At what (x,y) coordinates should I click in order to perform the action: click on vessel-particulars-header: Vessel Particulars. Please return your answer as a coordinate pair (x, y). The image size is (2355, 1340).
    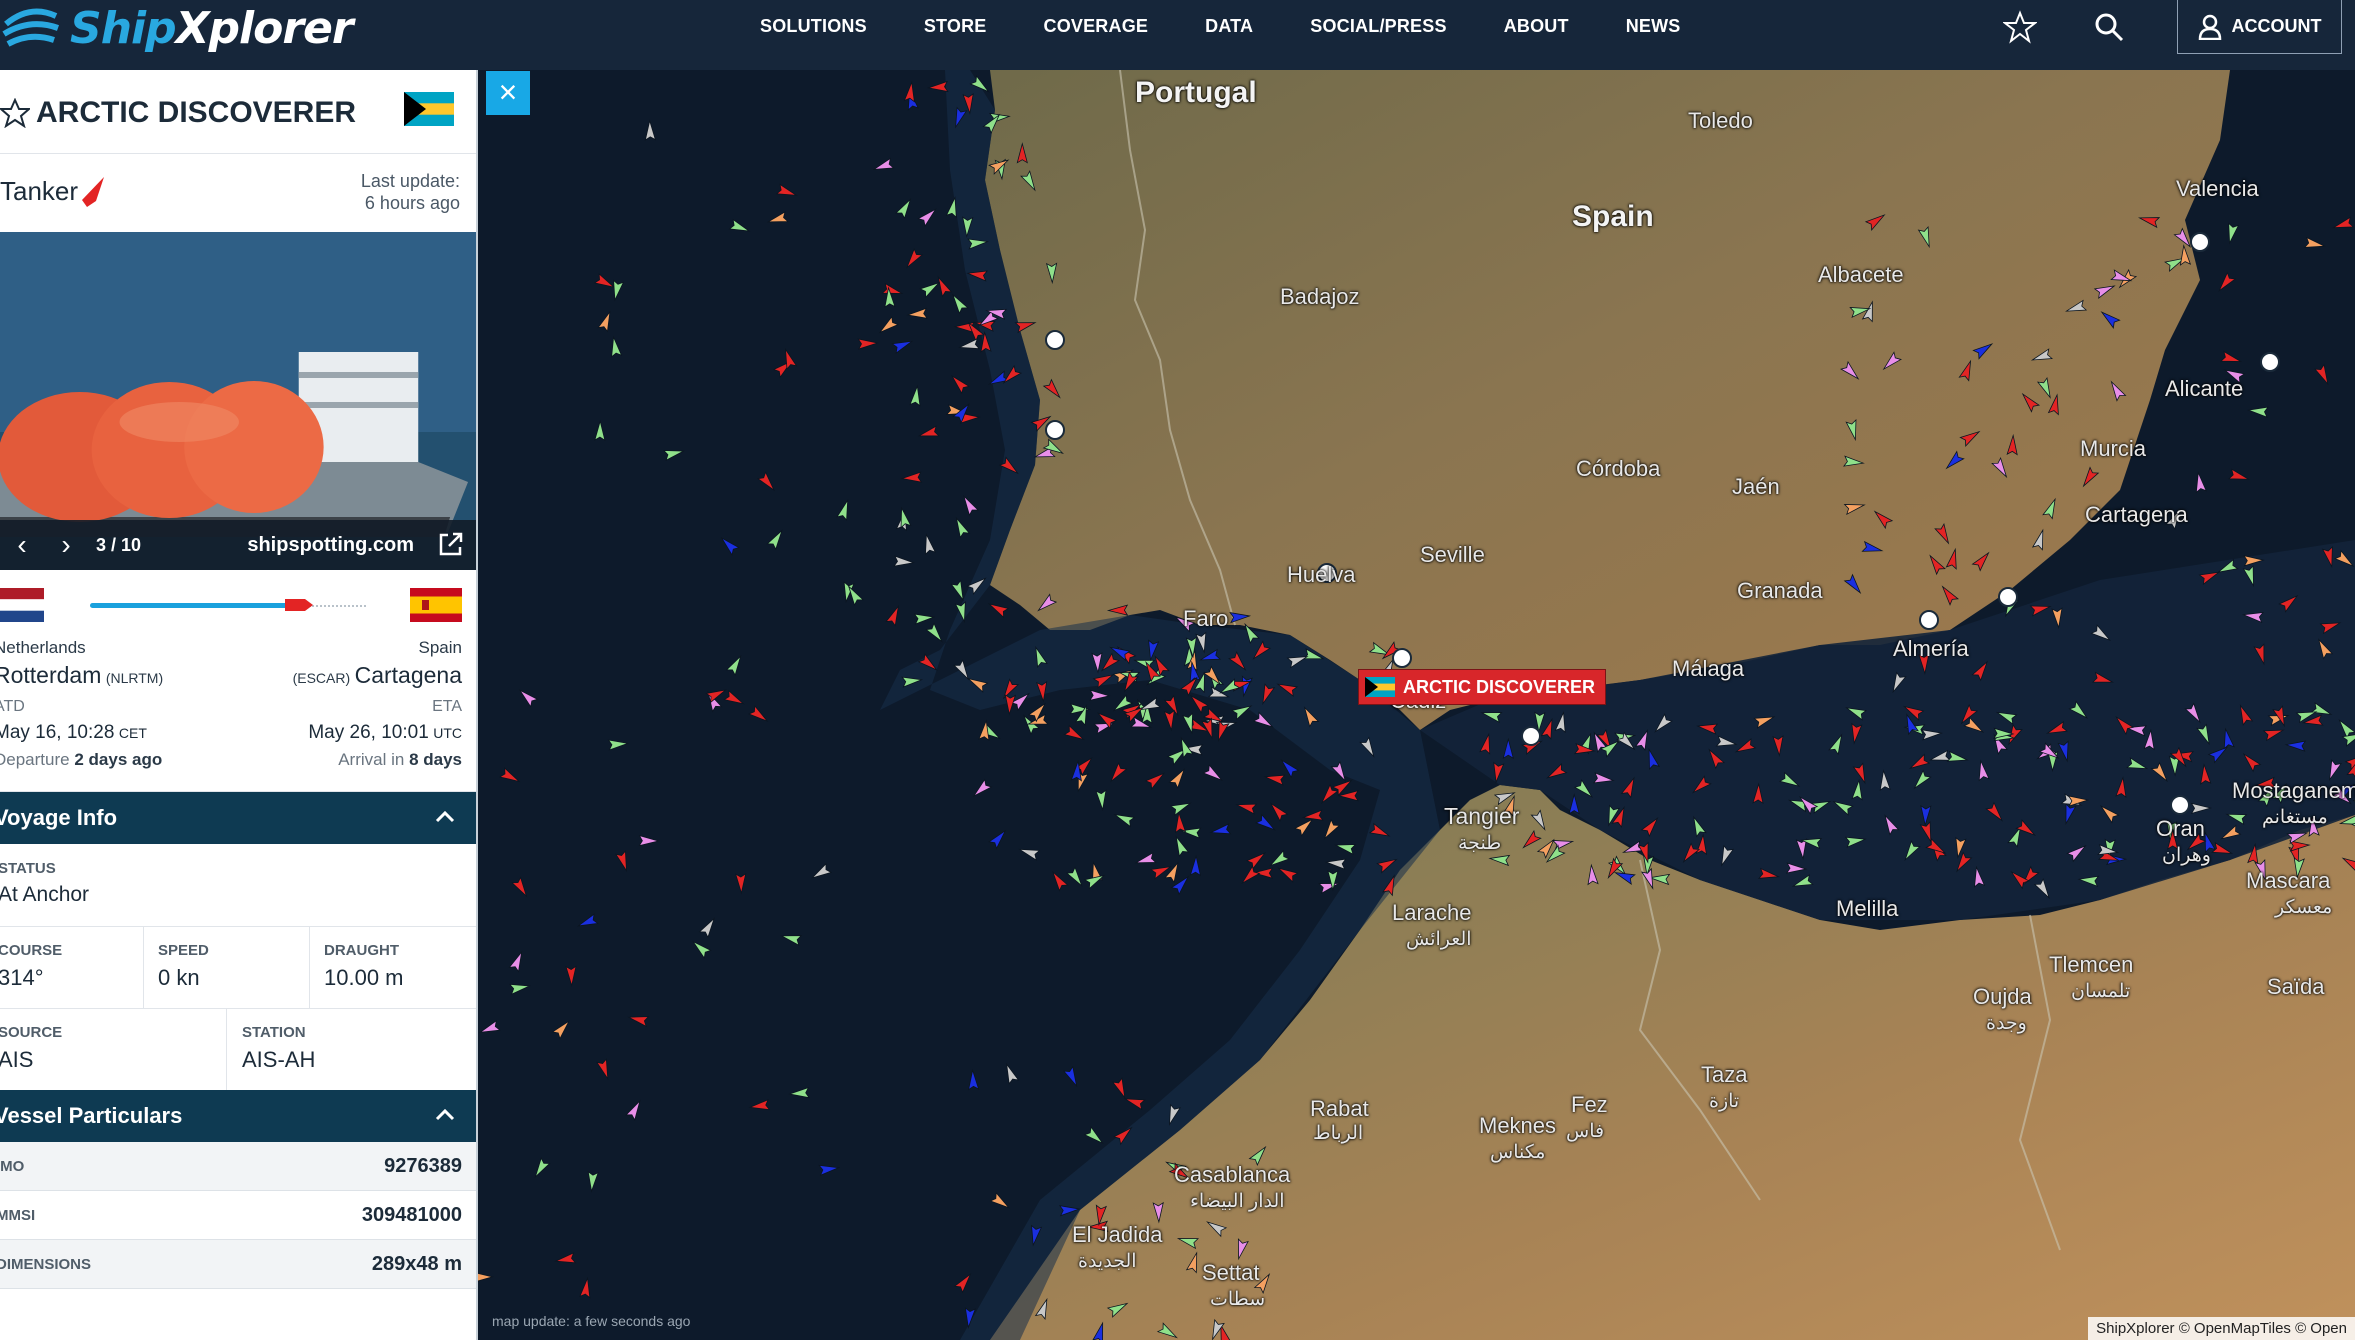
    Looking at the image, I should click on (238, 1116).